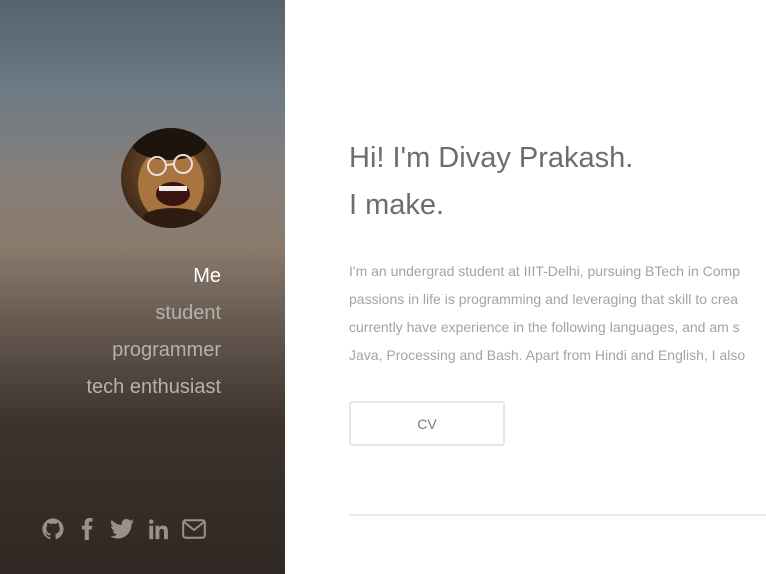 The height and width of the screenshot is (574, 766). What do you see at coordinates (557, 515) in the screenshot?
I see `divider` at bounding box center [557, 515].